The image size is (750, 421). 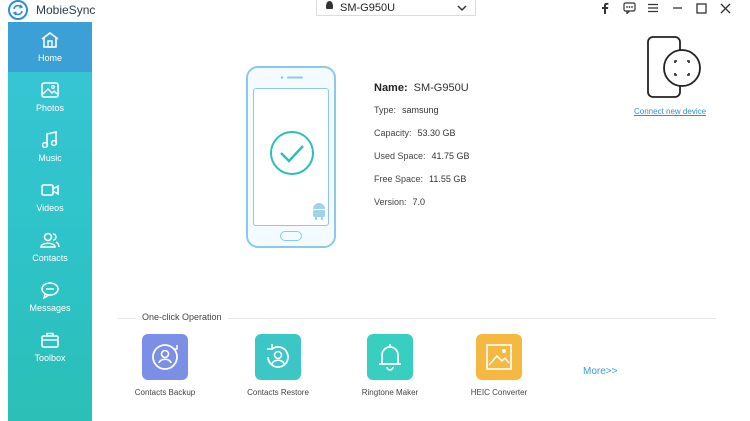 I want to click on sidebar-item-label: Photos, so click(x=50, y=108).